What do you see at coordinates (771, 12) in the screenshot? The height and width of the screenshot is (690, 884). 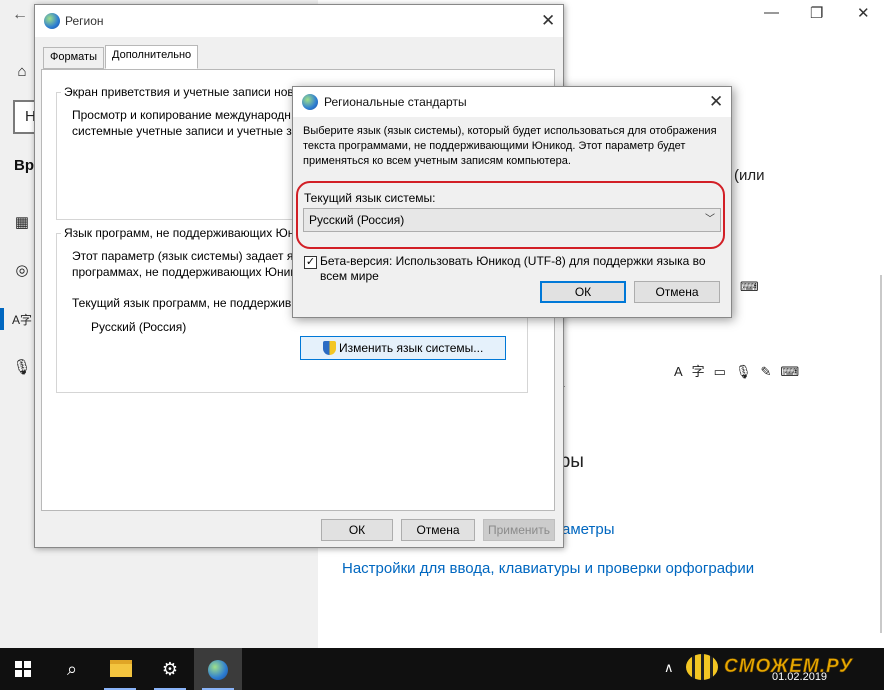 I see `minimize-icon: —` at bounding box center [771, 12].